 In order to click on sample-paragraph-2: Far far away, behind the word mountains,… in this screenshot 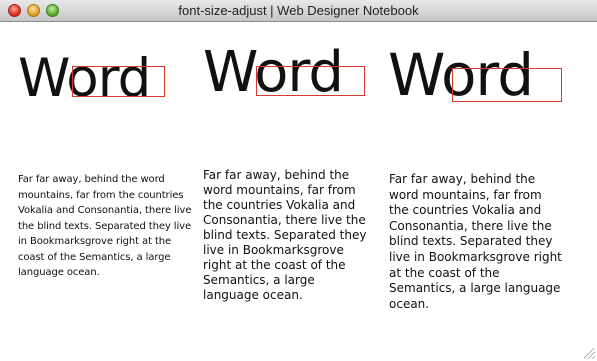, I will do `click(285, 235)`.